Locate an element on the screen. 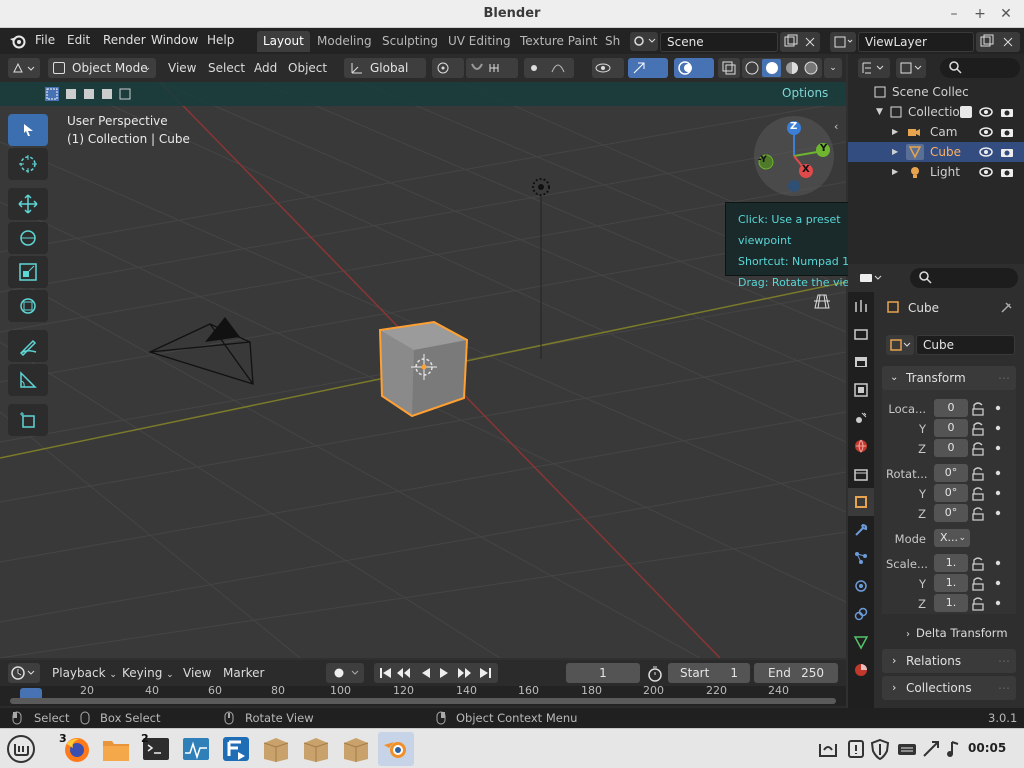 This screenshot has width=1024, height=768. navigation-gizmo: Z Y X -Y is located at coordinates (794, 156).